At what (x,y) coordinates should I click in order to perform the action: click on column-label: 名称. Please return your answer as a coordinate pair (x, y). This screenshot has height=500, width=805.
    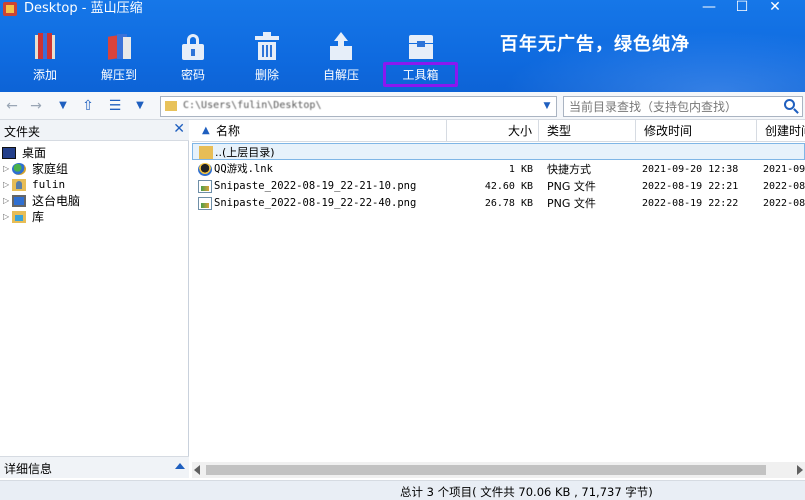
    Looking at the image, I should click on (228, 131).